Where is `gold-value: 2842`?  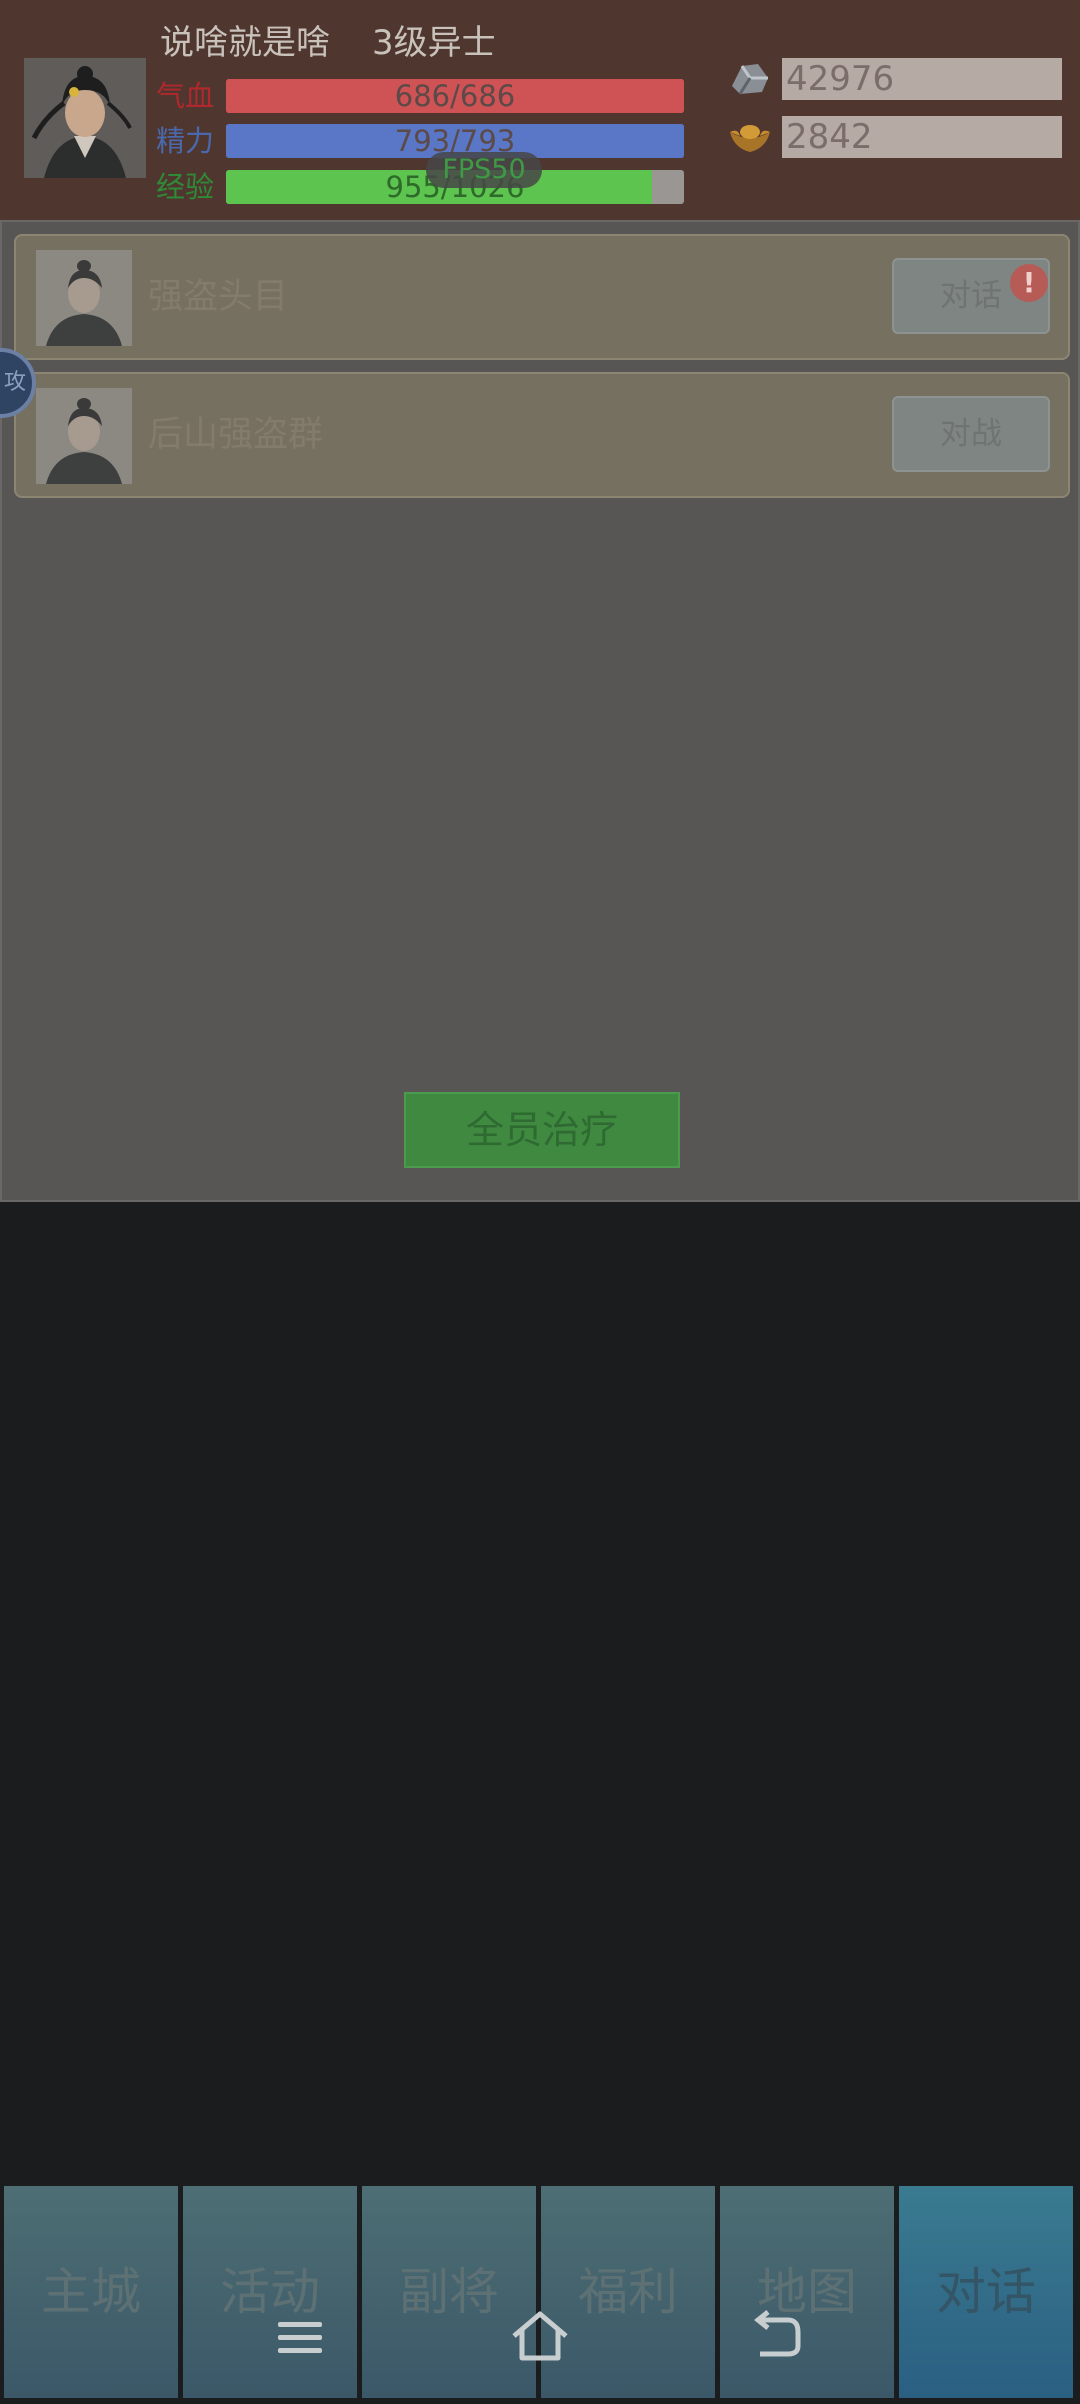 gold-value: 2842 is located at coordinates (922, 137).